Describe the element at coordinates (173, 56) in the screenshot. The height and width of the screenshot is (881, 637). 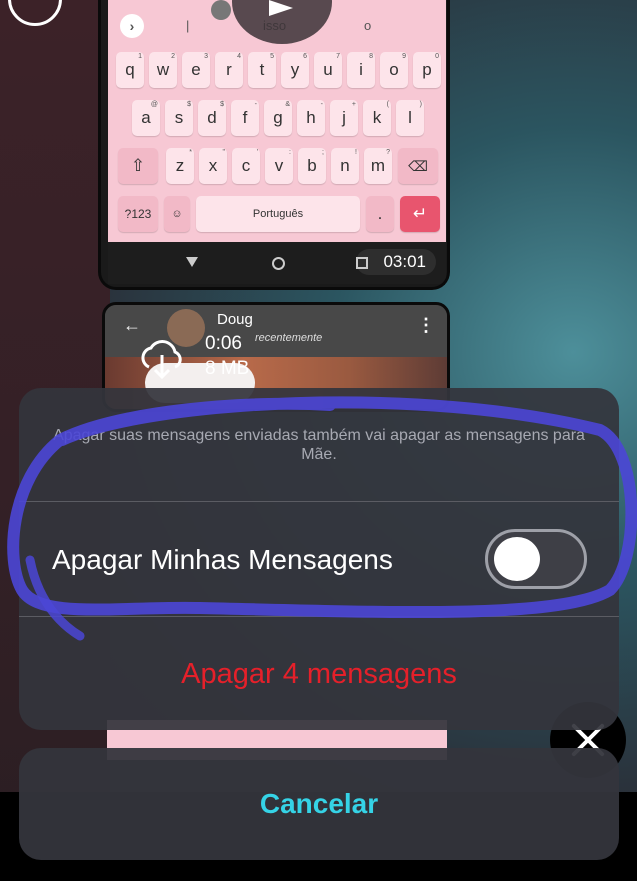
I see `key-hint: 2` at that location.